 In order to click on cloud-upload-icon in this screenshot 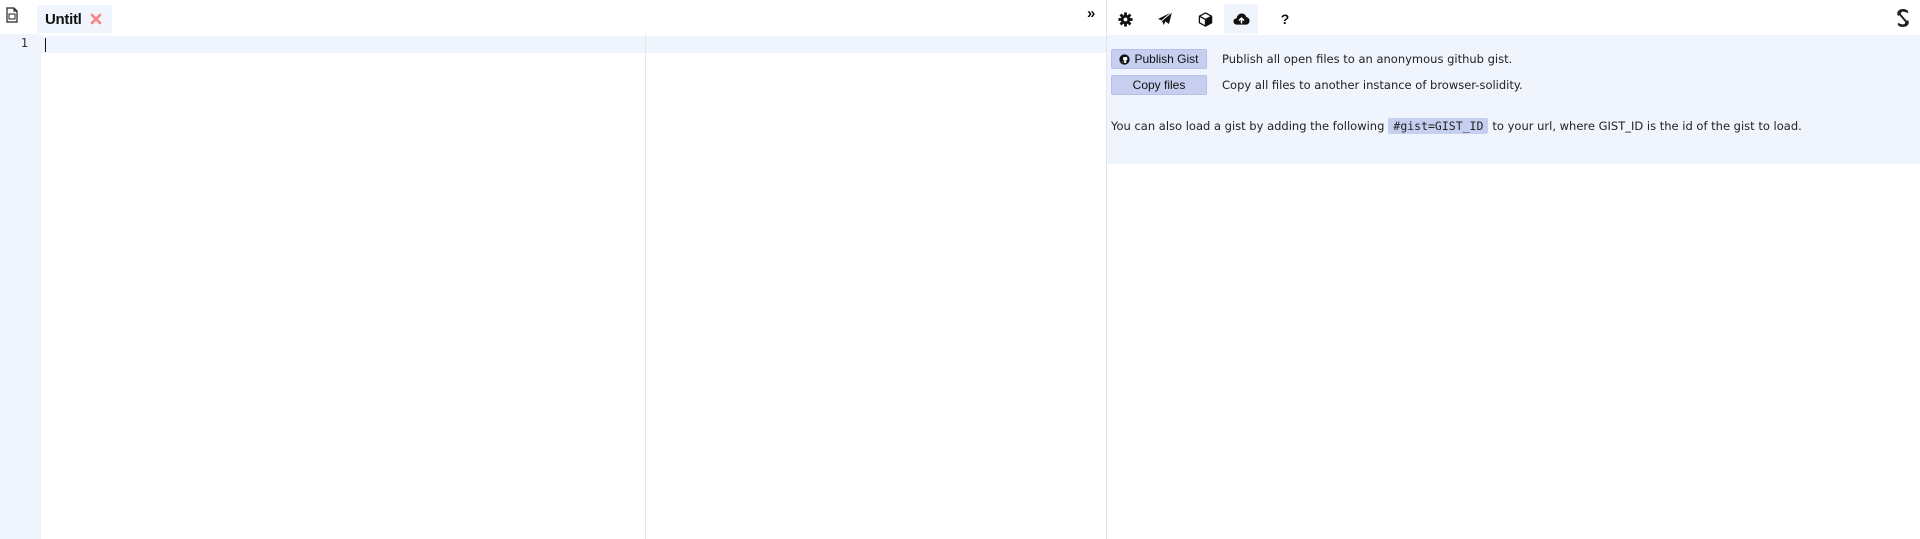, I will do `click(1241, 19)`.